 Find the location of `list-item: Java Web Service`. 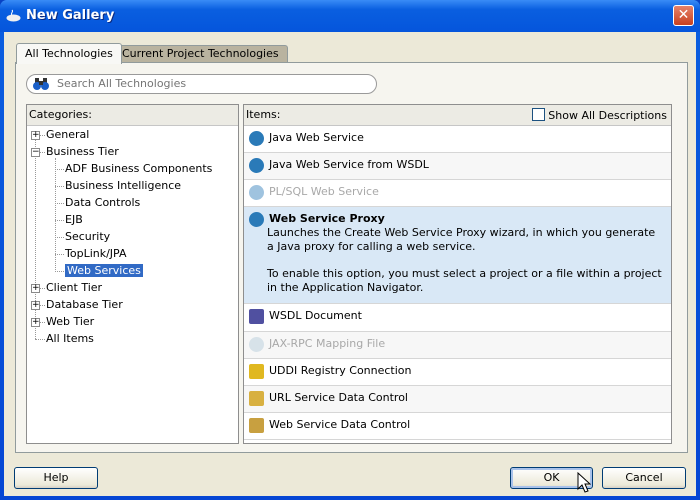

list-item: Java Web Service is located at coordinates (457, 139).